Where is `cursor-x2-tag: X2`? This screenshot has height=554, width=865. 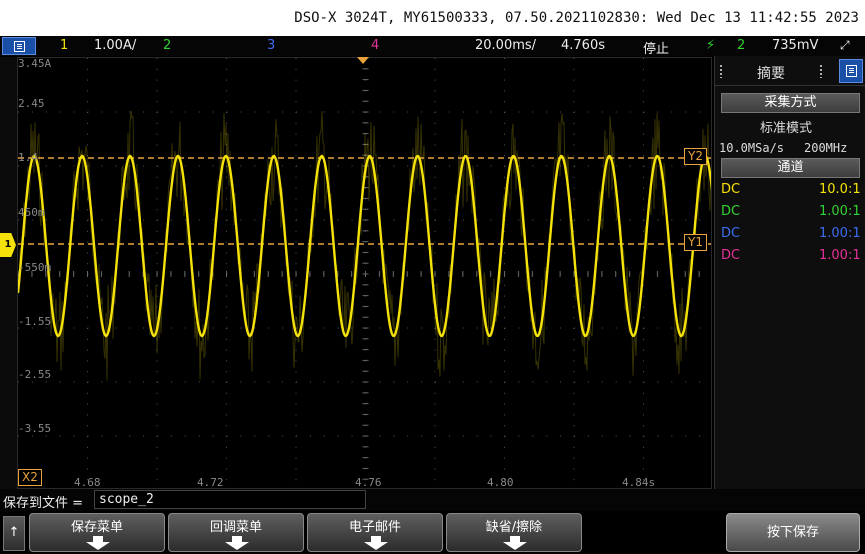
cursor-x2-tag: X2 is located at coordinates (30, 477).